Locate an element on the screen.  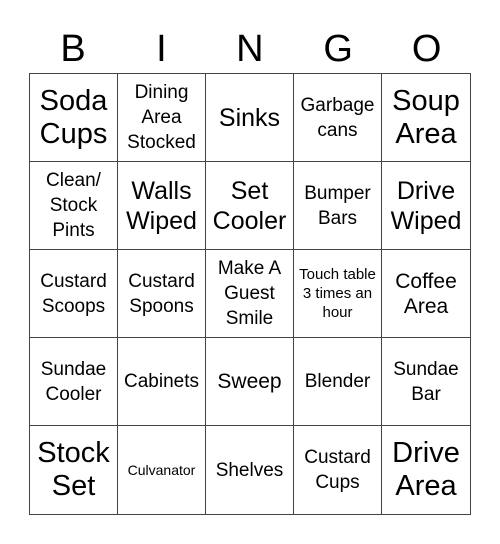
bingo-cell: Sweep is located at coordinates (250, 382).